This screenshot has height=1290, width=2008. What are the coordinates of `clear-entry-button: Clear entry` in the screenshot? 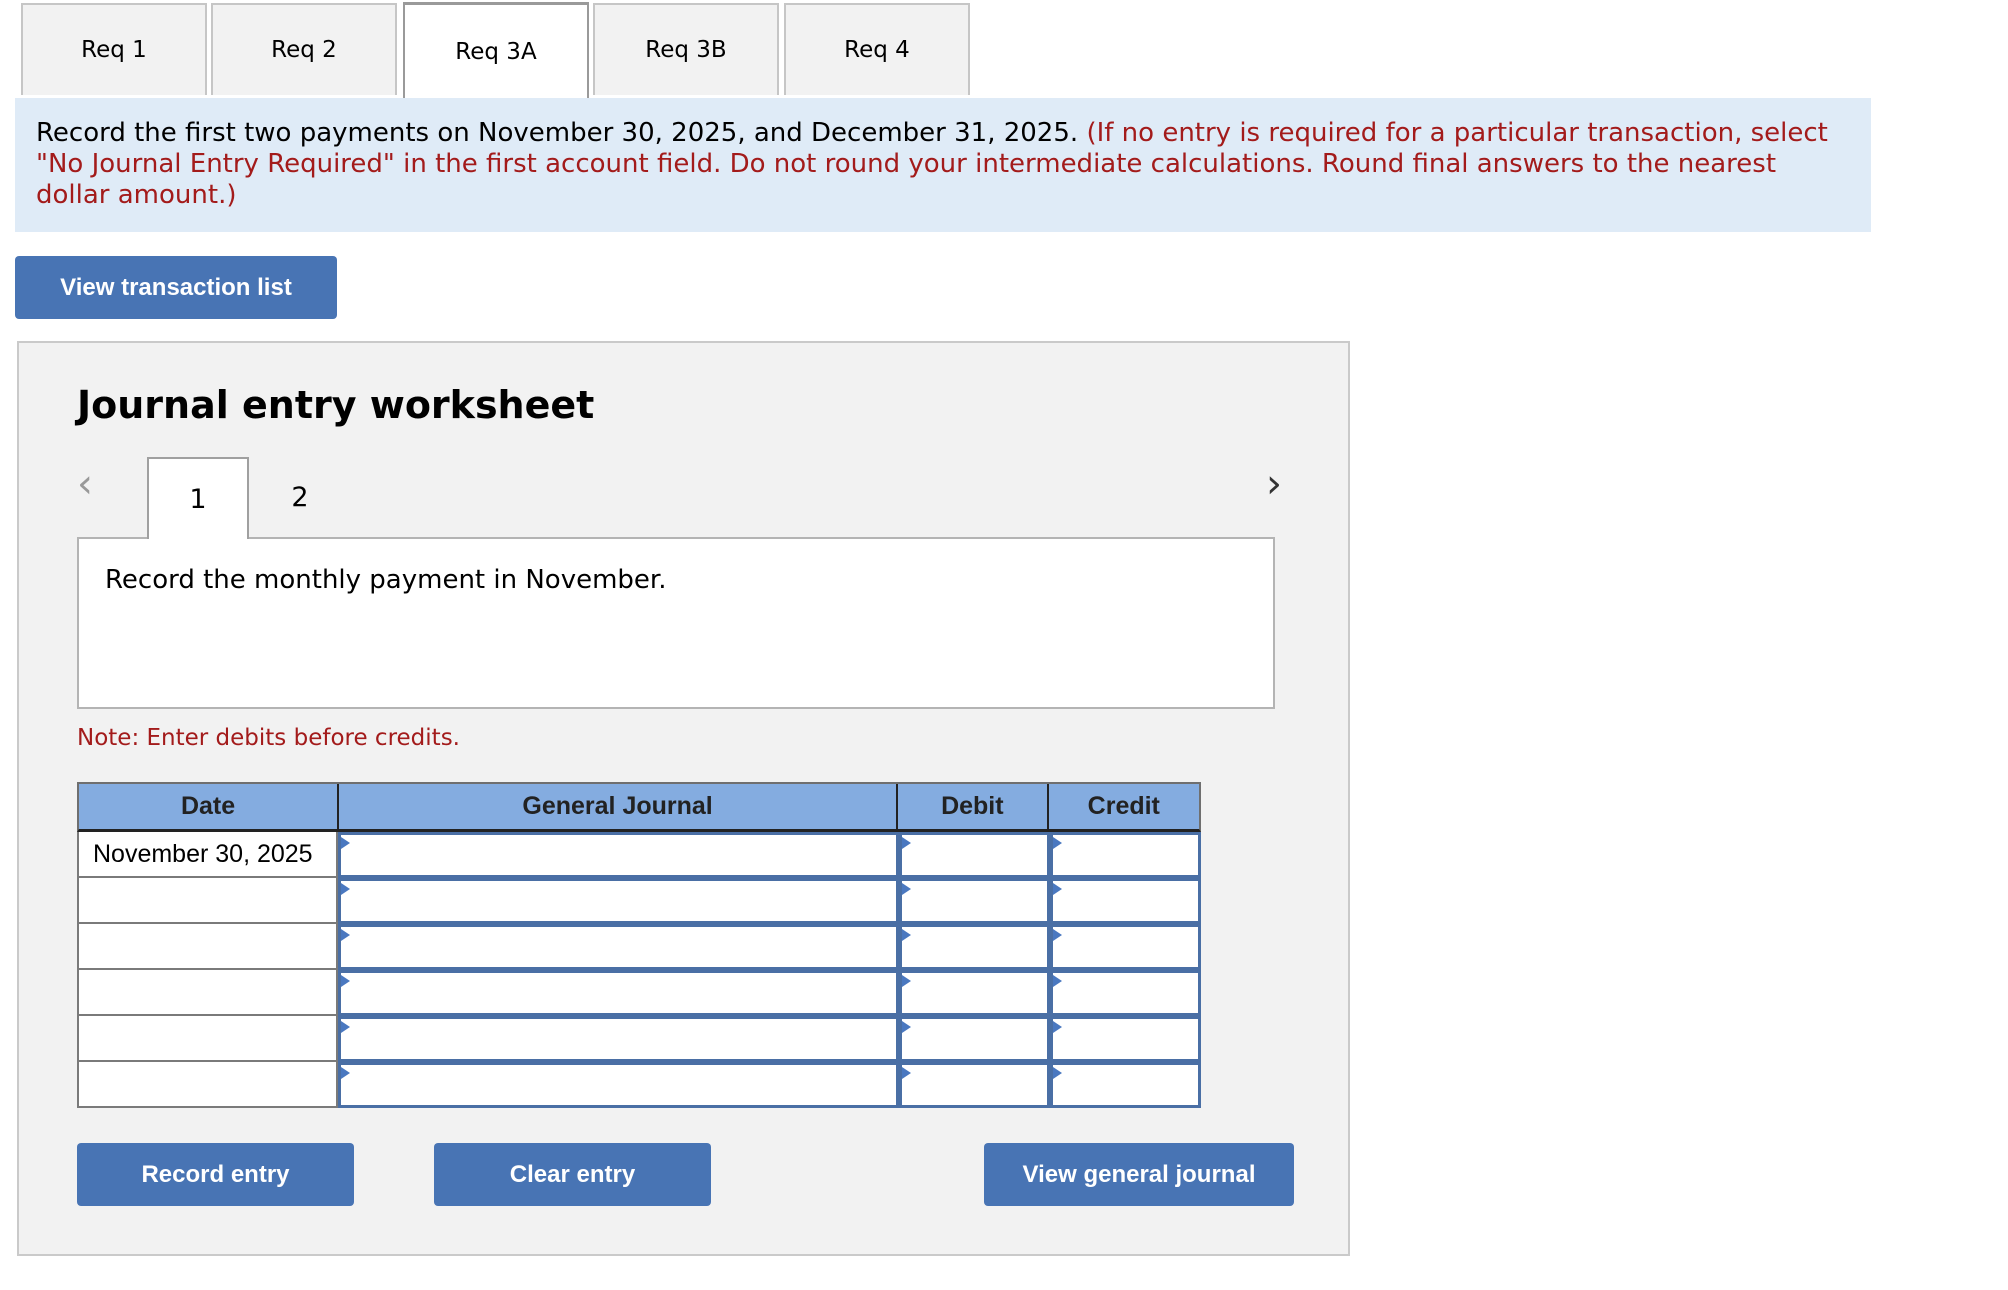 It's located at (572, 1174).